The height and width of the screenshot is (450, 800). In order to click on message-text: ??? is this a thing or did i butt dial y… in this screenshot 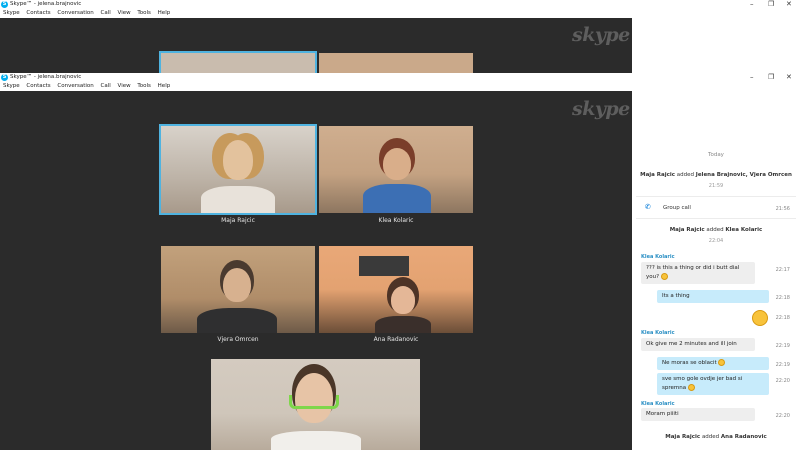, I will do `click(693, 272)`.